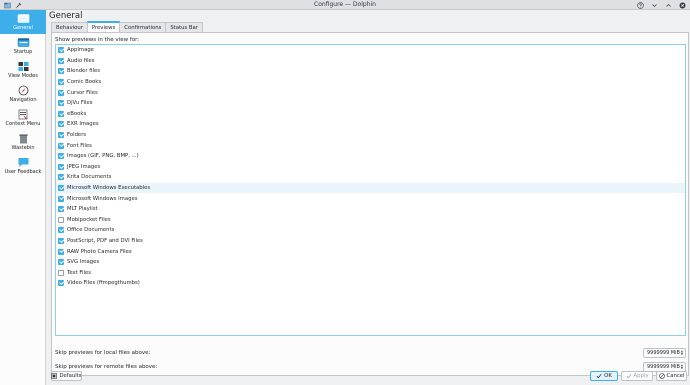 This screenshot has height=385, width=690. I want to click on list-item: Folders, so click(370, 135).